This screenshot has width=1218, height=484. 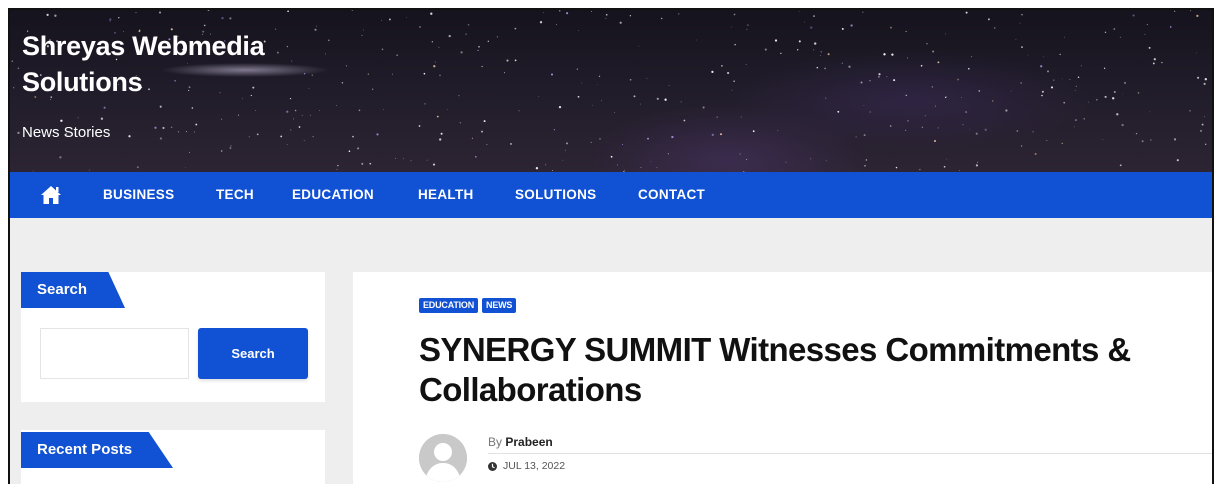 I want to click on site-title: Shreyas Webmedia Solutions, so click(x=172, y=64).